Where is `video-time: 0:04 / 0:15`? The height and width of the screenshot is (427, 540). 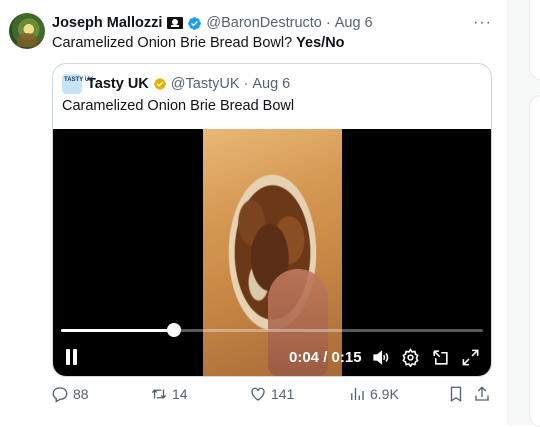
video-time: 0:04 / 0:15 is located at coordinates (325, 357).